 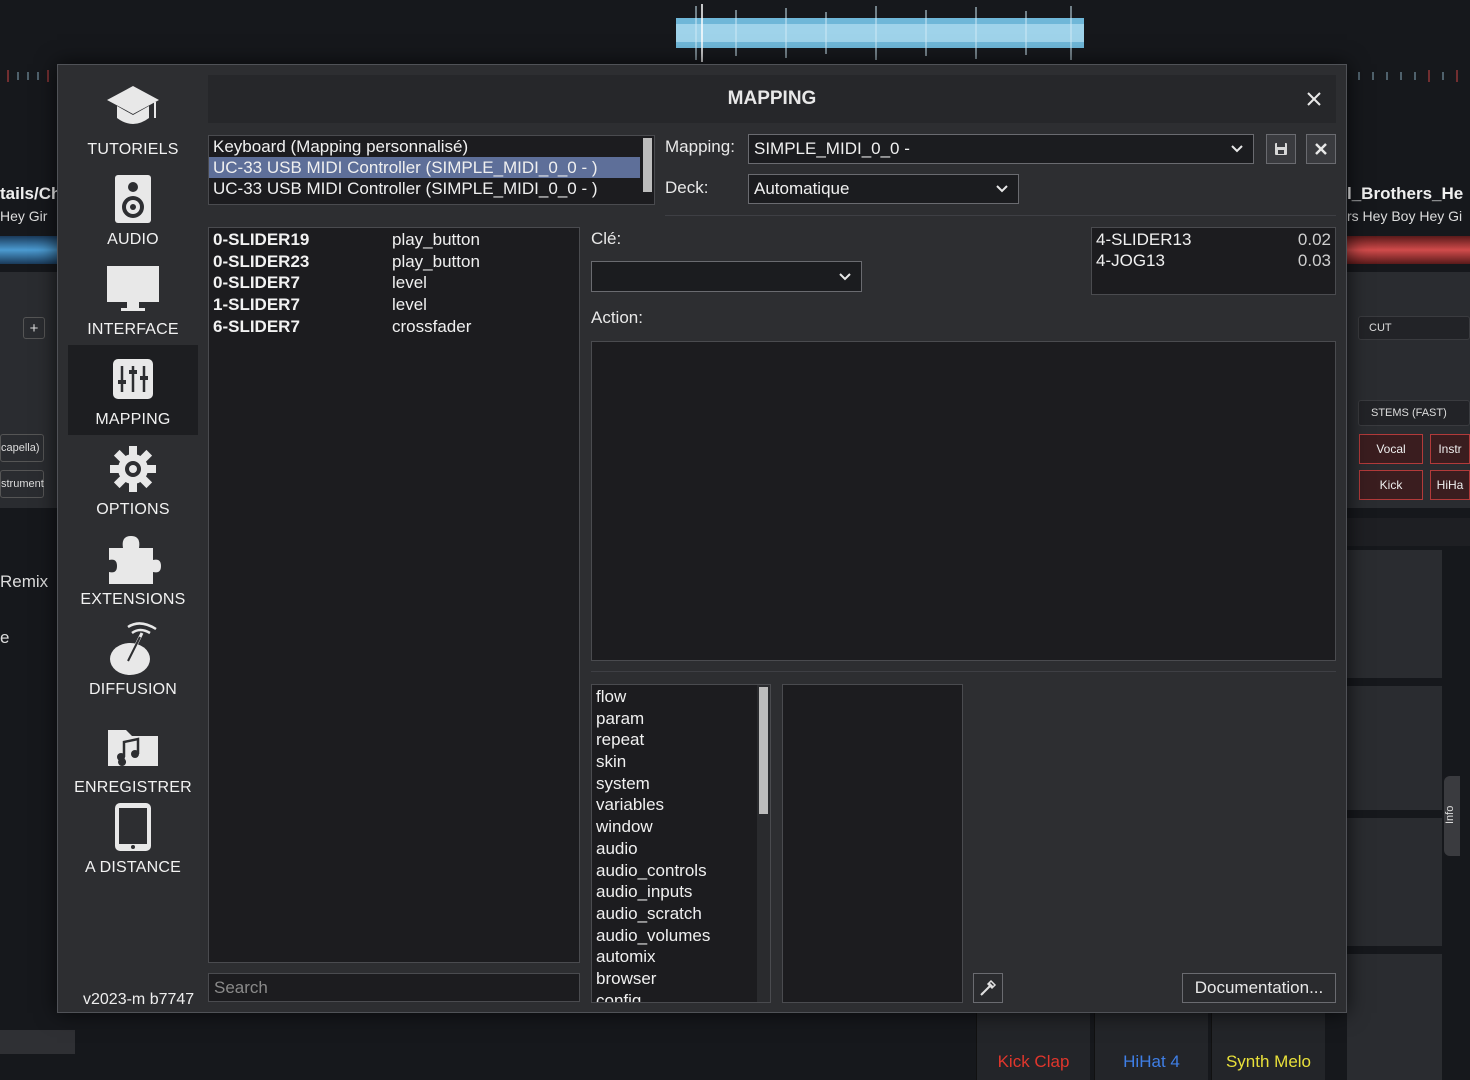 What do you see at coordinates (1391, 485) in the screenshot?
I see `right-stem-kick: Kick` at bounding box center [1391, 485].